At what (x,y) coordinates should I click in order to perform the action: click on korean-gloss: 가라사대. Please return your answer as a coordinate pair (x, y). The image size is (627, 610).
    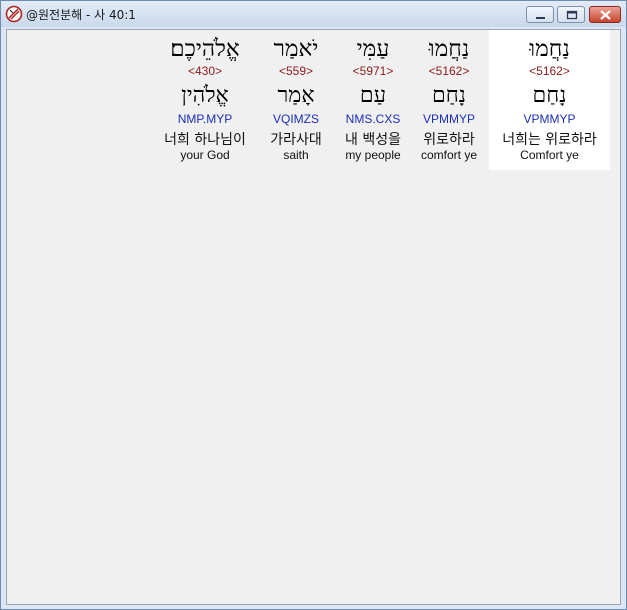
    Looking at the image, I should click on (296, 140).